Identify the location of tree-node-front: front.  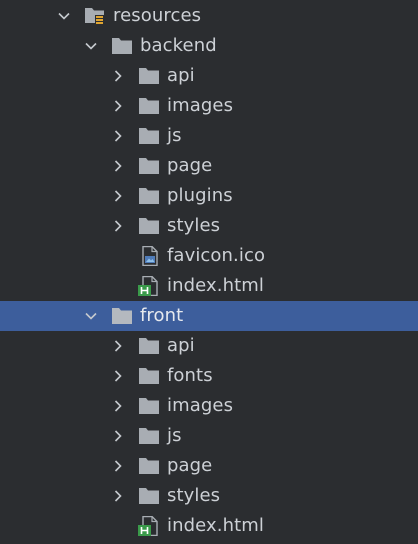
(209, 316).